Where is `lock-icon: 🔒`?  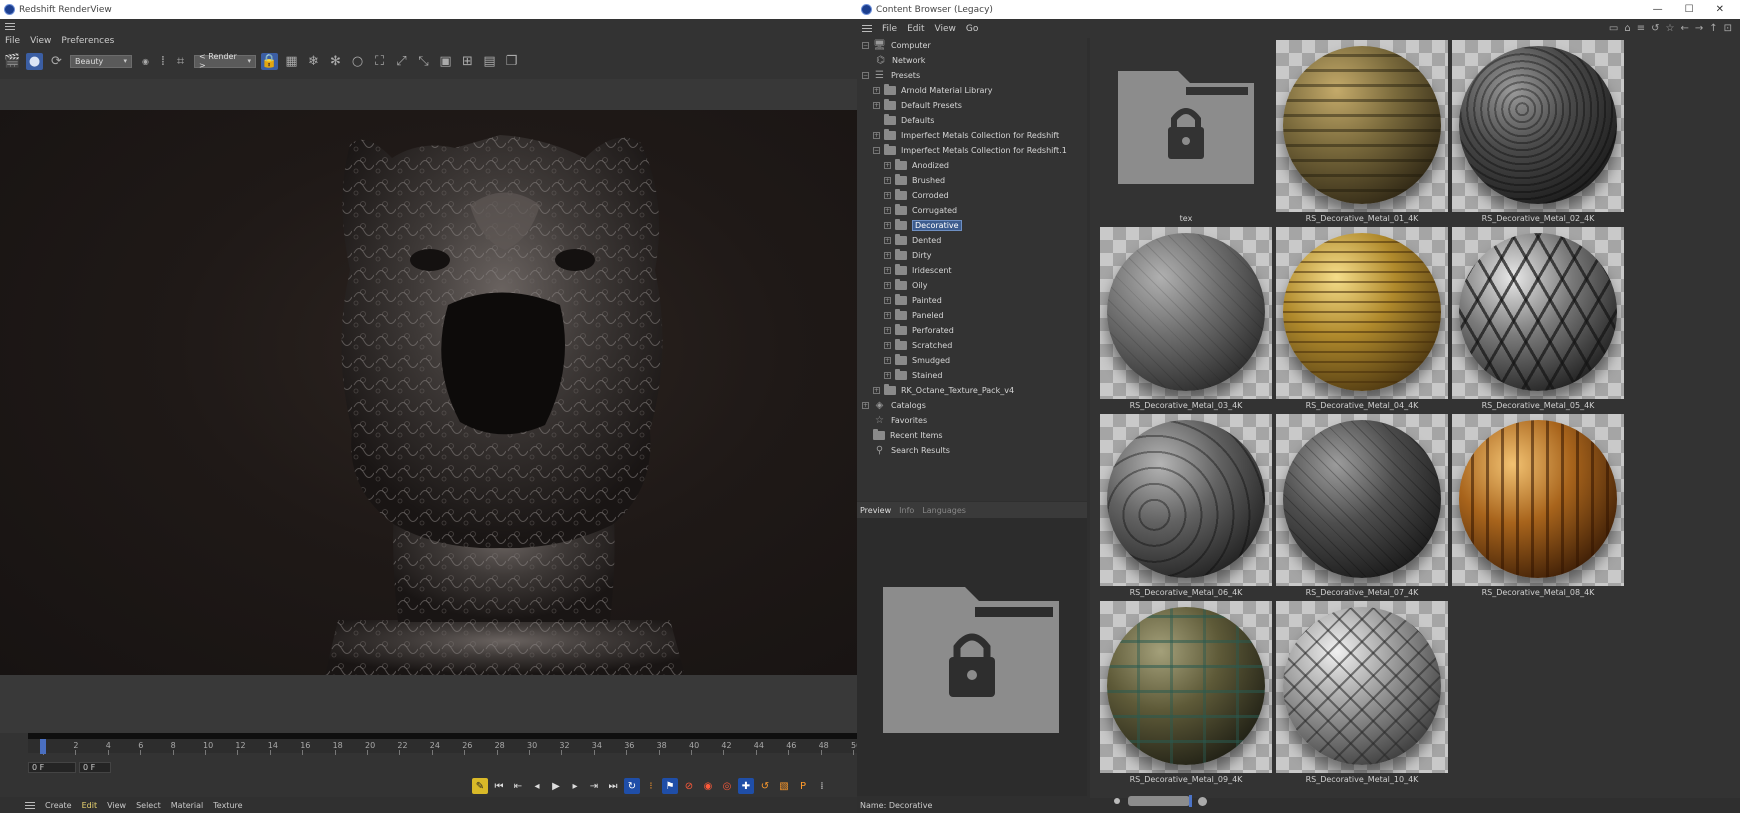 lock-icon: 🔒 is located at coordinates (269, 61).